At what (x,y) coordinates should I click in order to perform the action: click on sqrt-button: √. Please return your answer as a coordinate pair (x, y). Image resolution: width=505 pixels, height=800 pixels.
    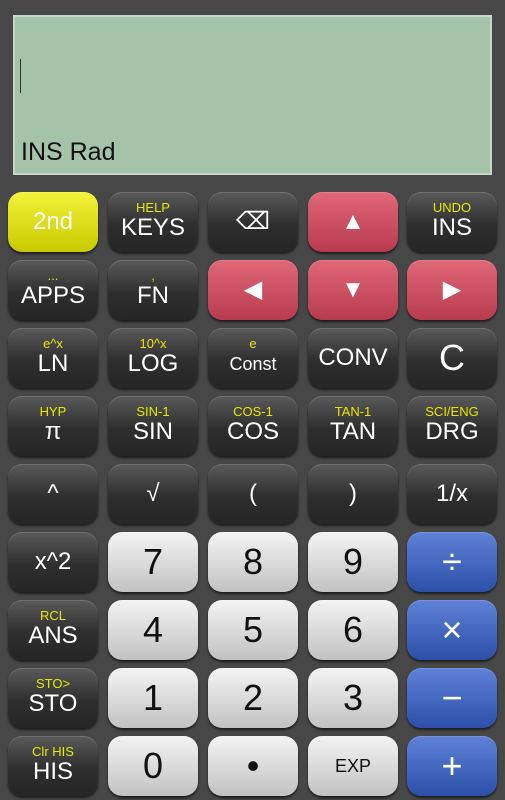
    Looking at the image, I should click on (153, 494).